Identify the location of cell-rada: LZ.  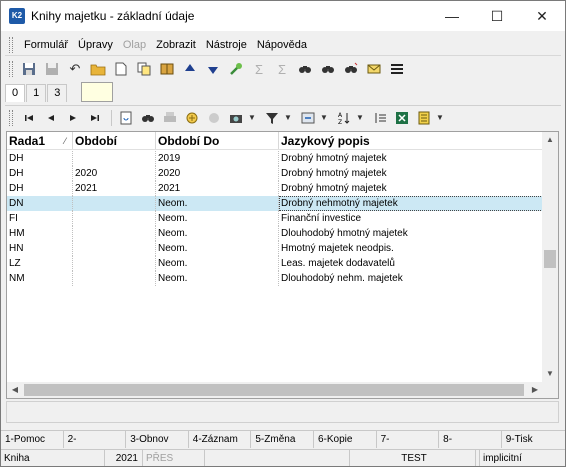
(40, 263).